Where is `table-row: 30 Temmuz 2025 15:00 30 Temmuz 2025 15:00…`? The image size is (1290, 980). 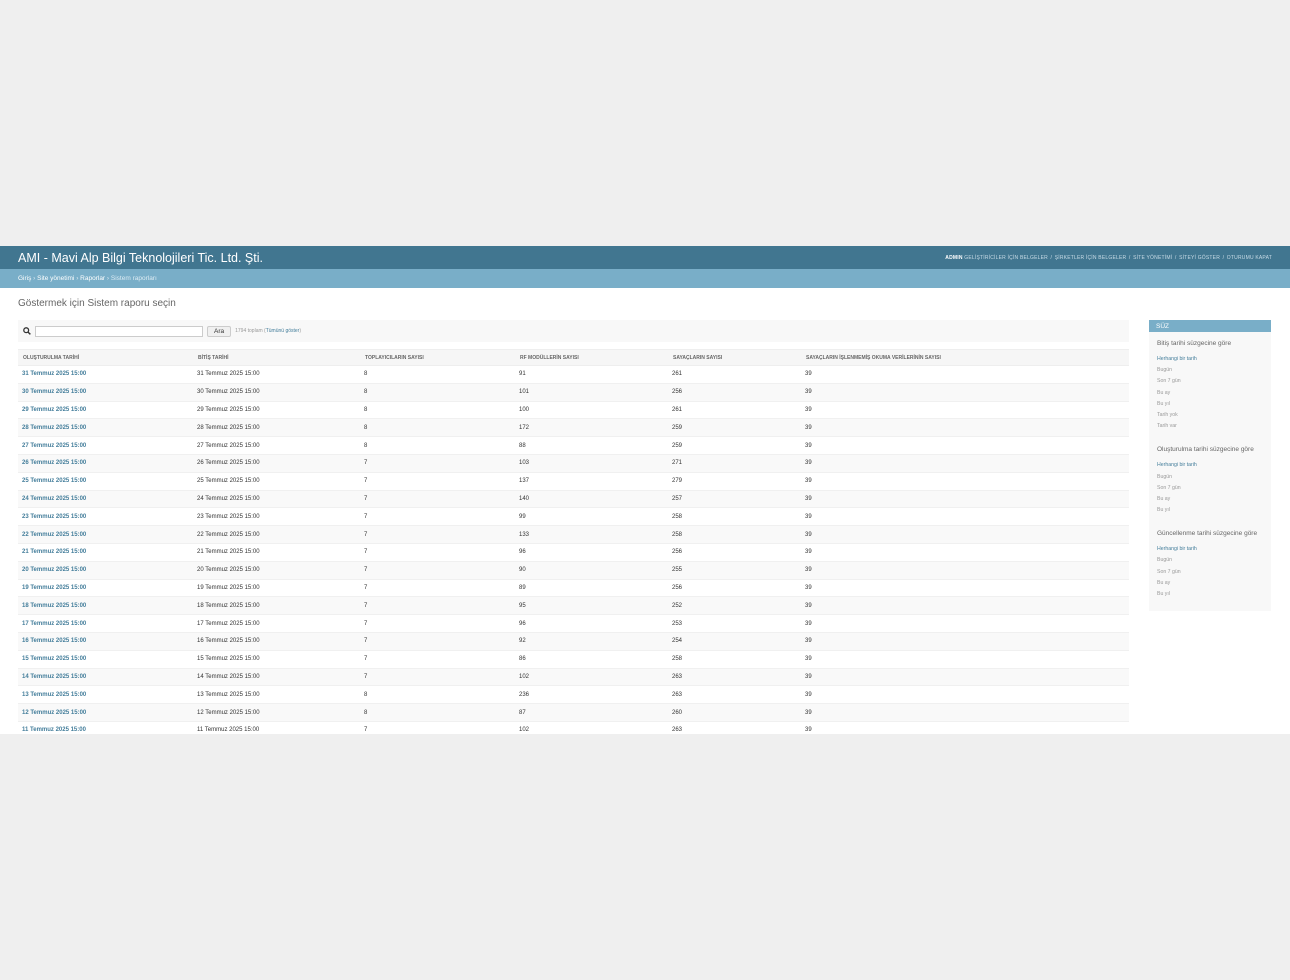 table-row: 30 Temmuz 2025 15:00 30 Temmuz 2025 15:00… is located at coordinates (573, 392).